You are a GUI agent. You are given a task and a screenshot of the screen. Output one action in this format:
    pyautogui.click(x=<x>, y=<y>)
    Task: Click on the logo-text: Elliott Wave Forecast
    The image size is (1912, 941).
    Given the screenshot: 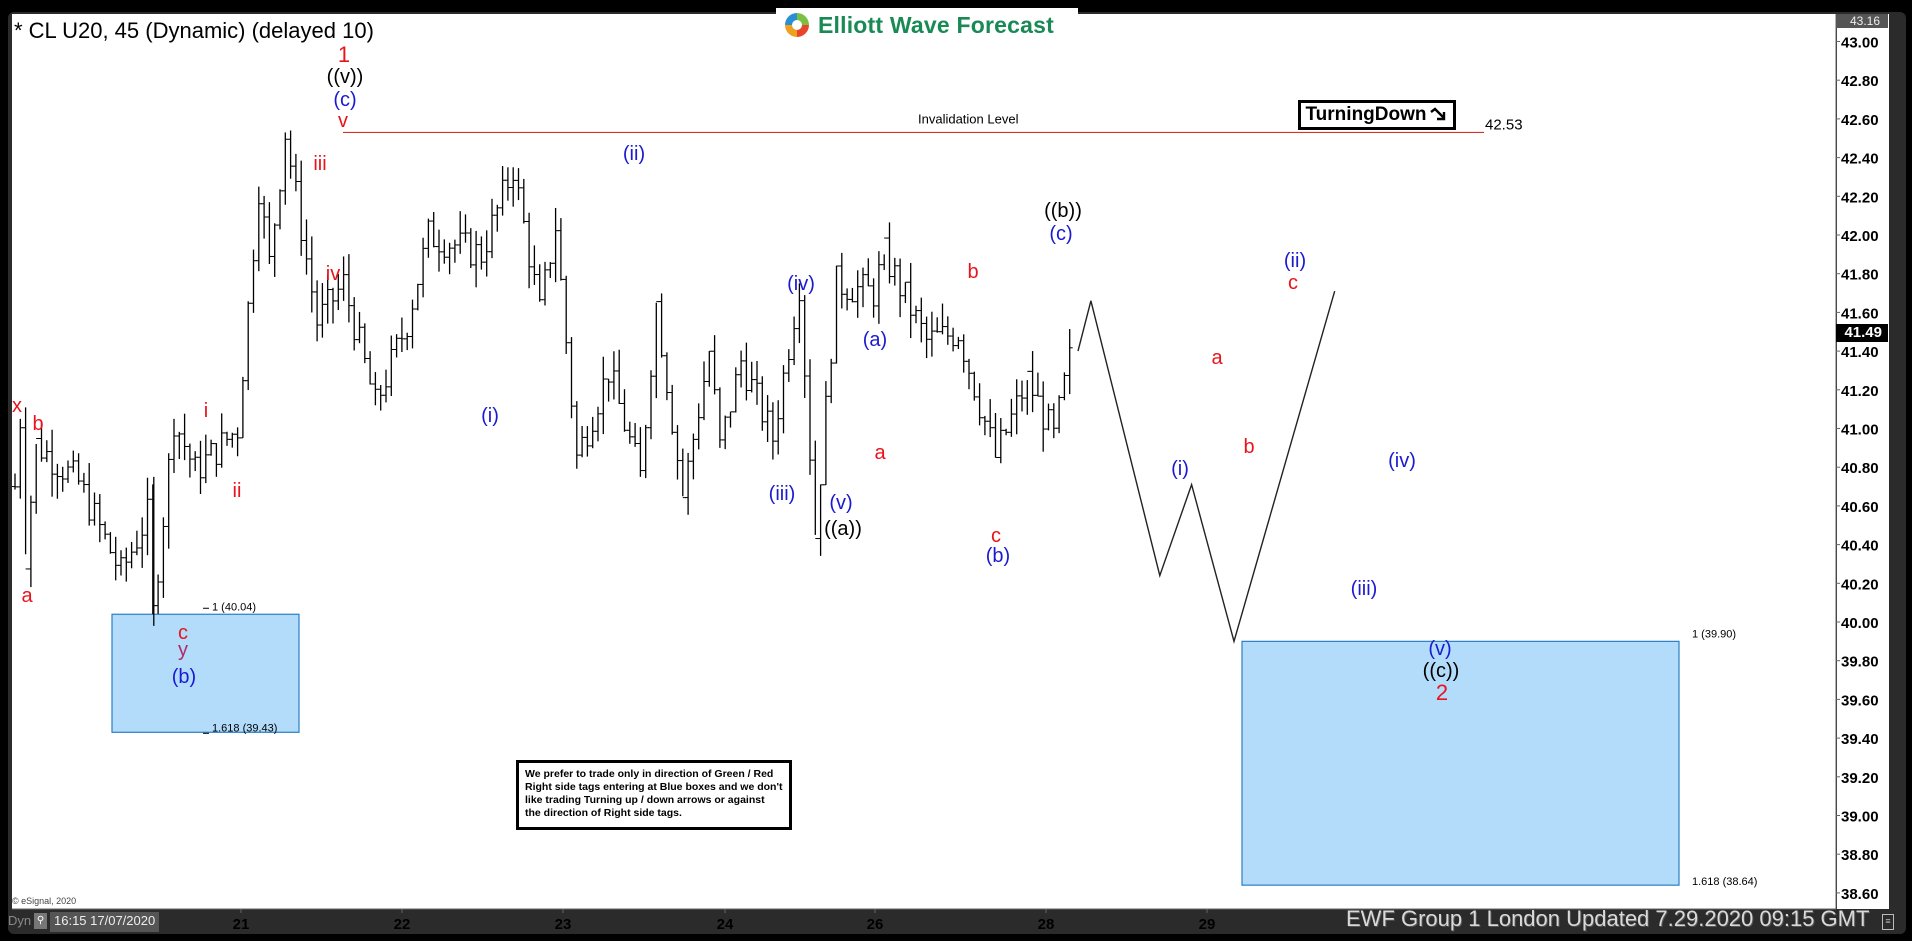 What is the action you would take?
    pyautogui.click(x=936, y=24)
    